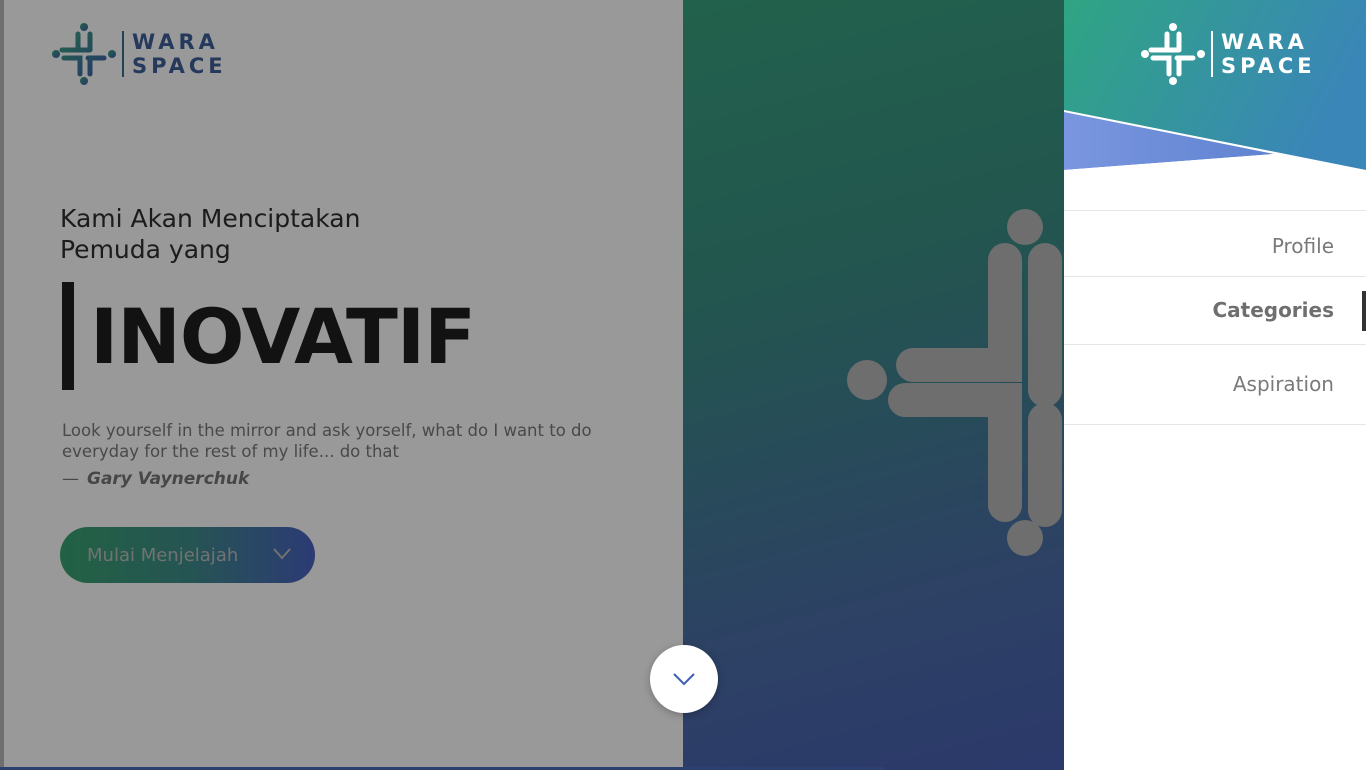 This screenshot has height=770, width=1366. I want to click on nav-item-categories: Categories, so click(1215, 311).